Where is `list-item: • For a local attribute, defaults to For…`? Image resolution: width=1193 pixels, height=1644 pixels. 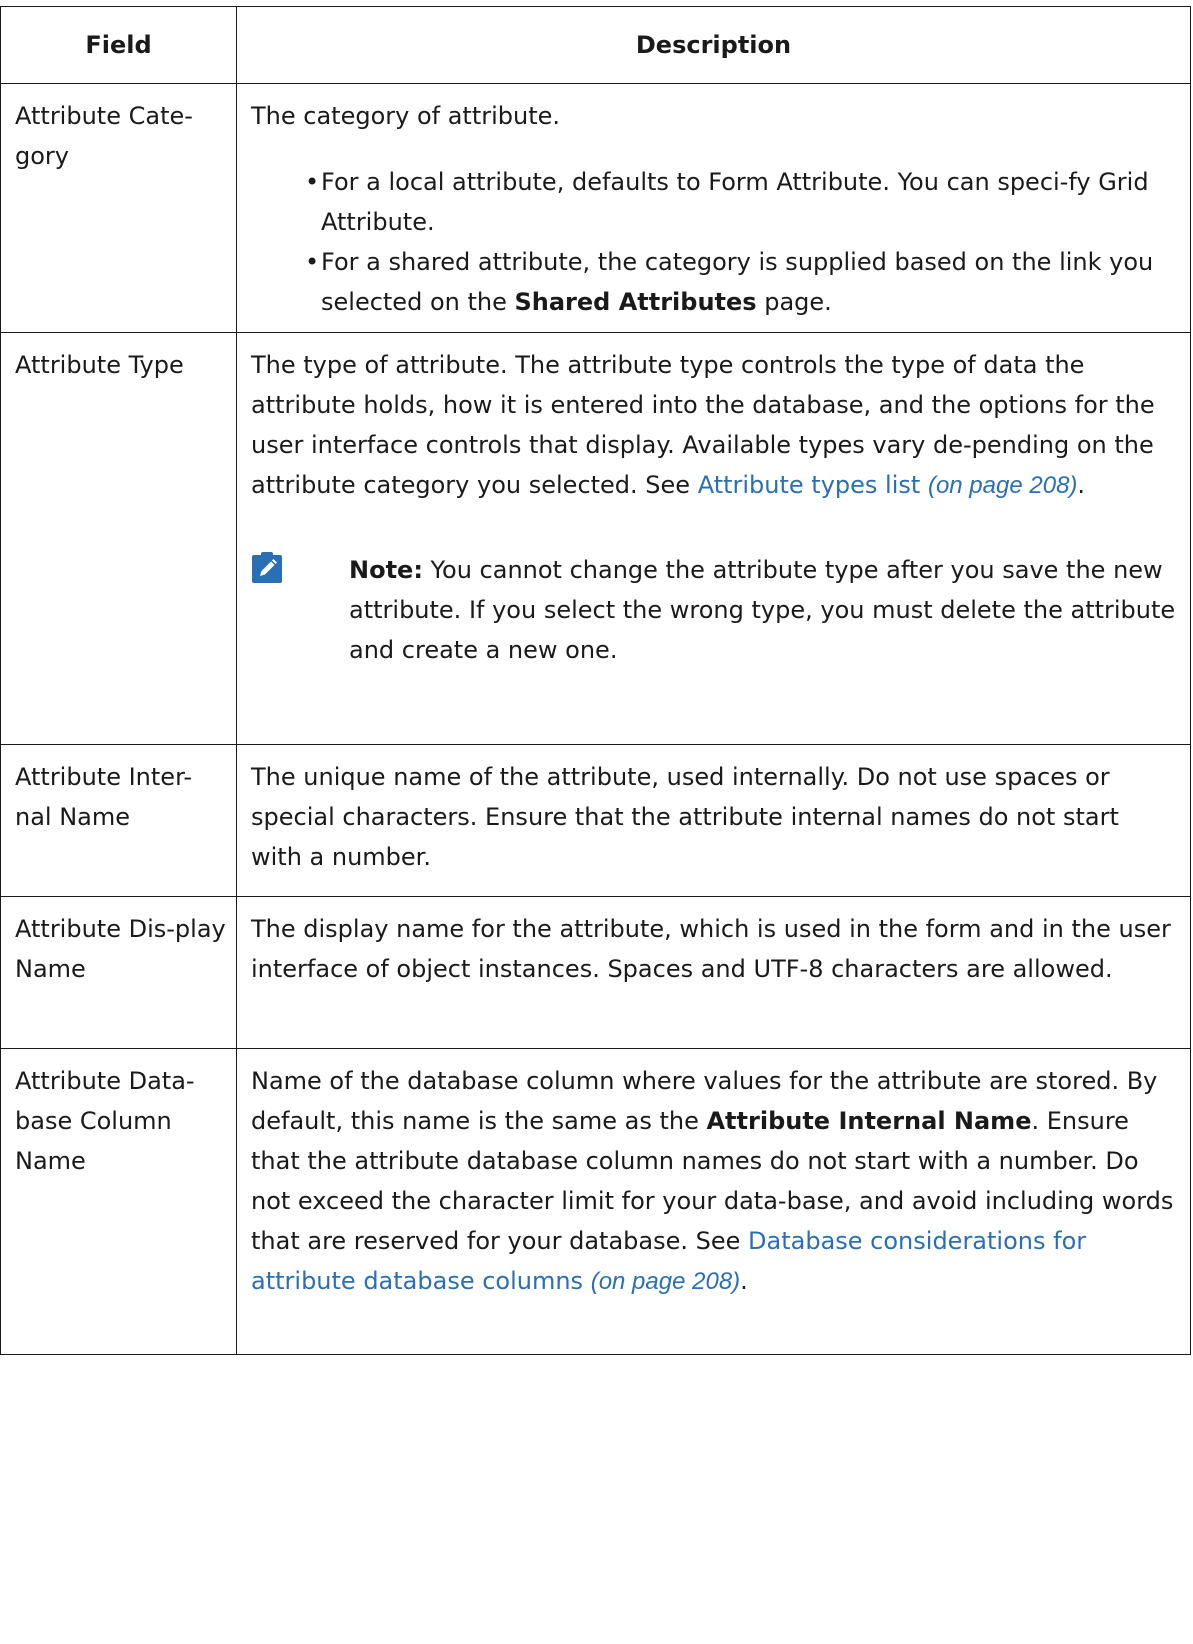 list-item: • For a local attribute, defaults to For… is located at coordinates (740, 202).